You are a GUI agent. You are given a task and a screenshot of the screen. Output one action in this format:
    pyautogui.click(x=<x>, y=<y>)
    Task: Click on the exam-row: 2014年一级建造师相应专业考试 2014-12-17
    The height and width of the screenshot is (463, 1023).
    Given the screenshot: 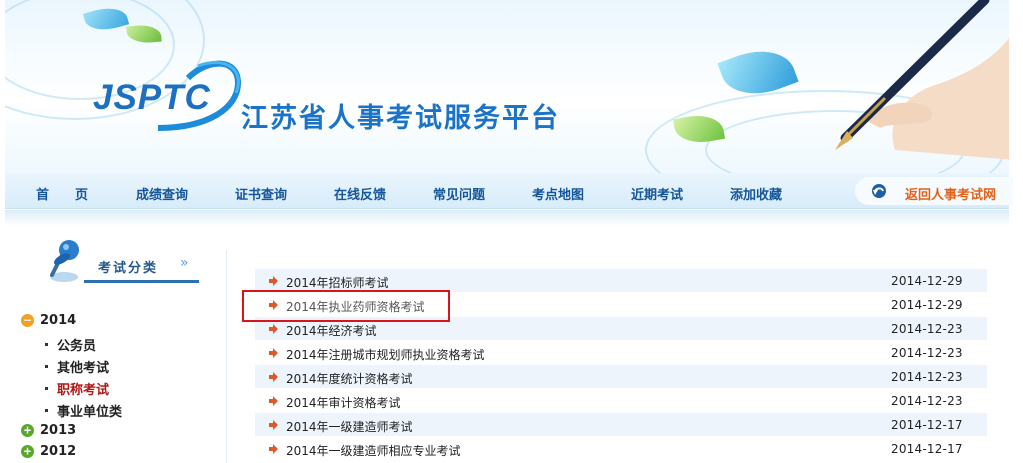 What is the action you would take?
    pyautogui.click(x=621, y=449)
    